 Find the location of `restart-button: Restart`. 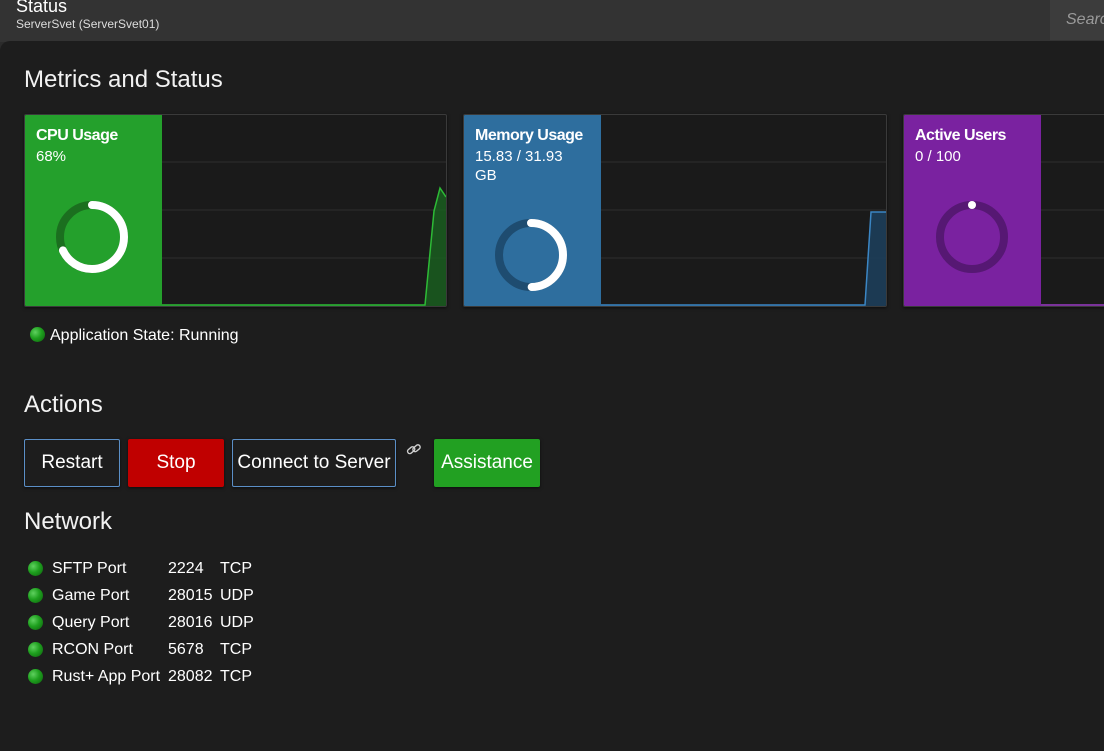

restart-button: Restart is located at coordinates (72, 463).